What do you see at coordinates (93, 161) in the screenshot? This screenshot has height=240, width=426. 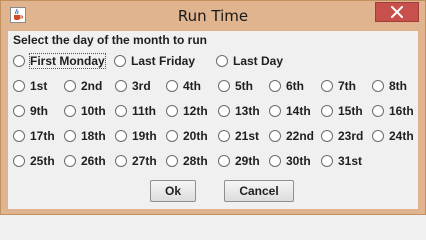 I see `radio-label: 26th` at bounding box center [93, 161].